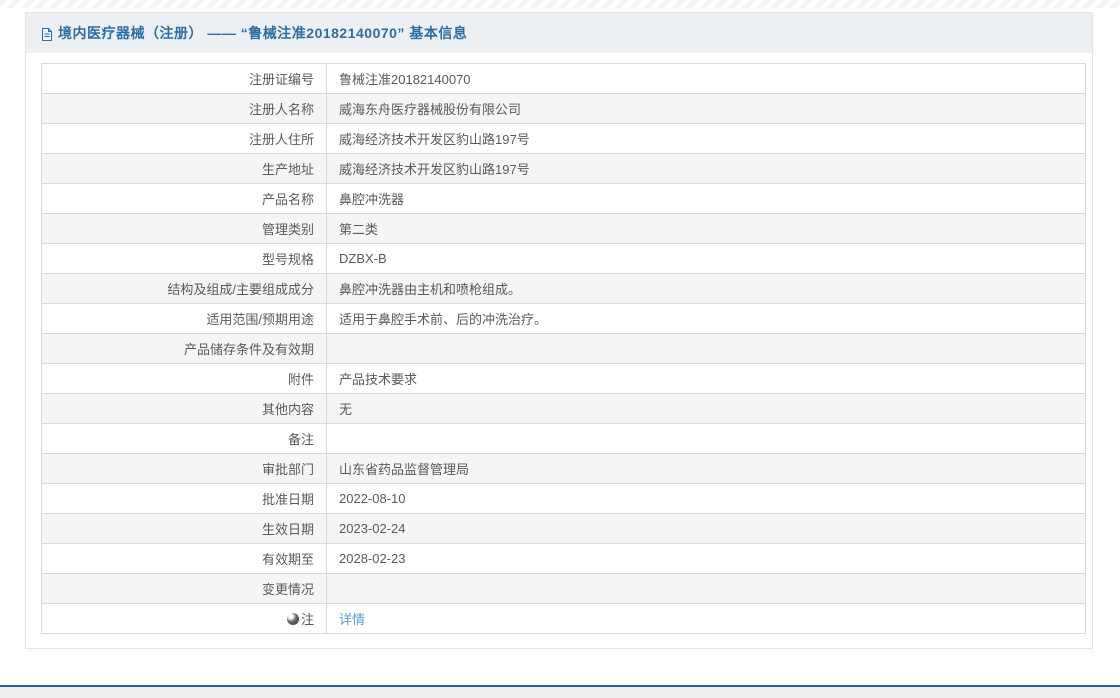 Image resolution: width=1120 pixels, height=698 pixels. I want to click on row-value: 2022-08-10, so click(706, 498).